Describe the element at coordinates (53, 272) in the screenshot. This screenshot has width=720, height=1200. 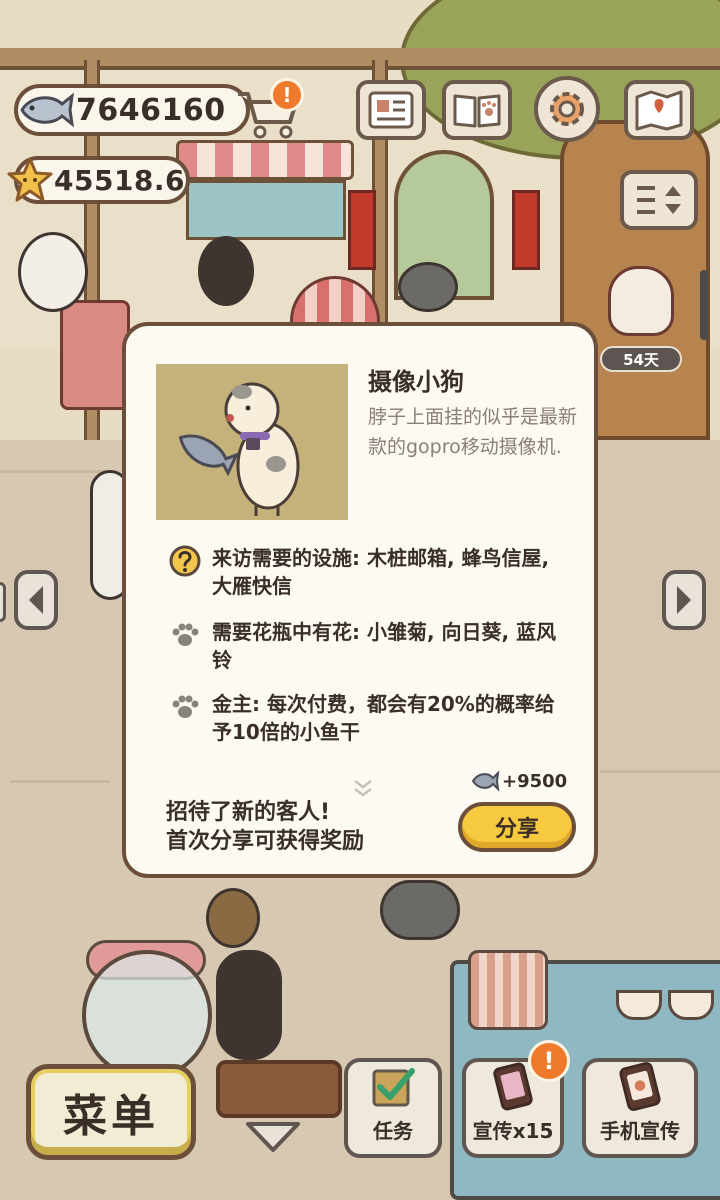
I see `cat-customer` at that location.